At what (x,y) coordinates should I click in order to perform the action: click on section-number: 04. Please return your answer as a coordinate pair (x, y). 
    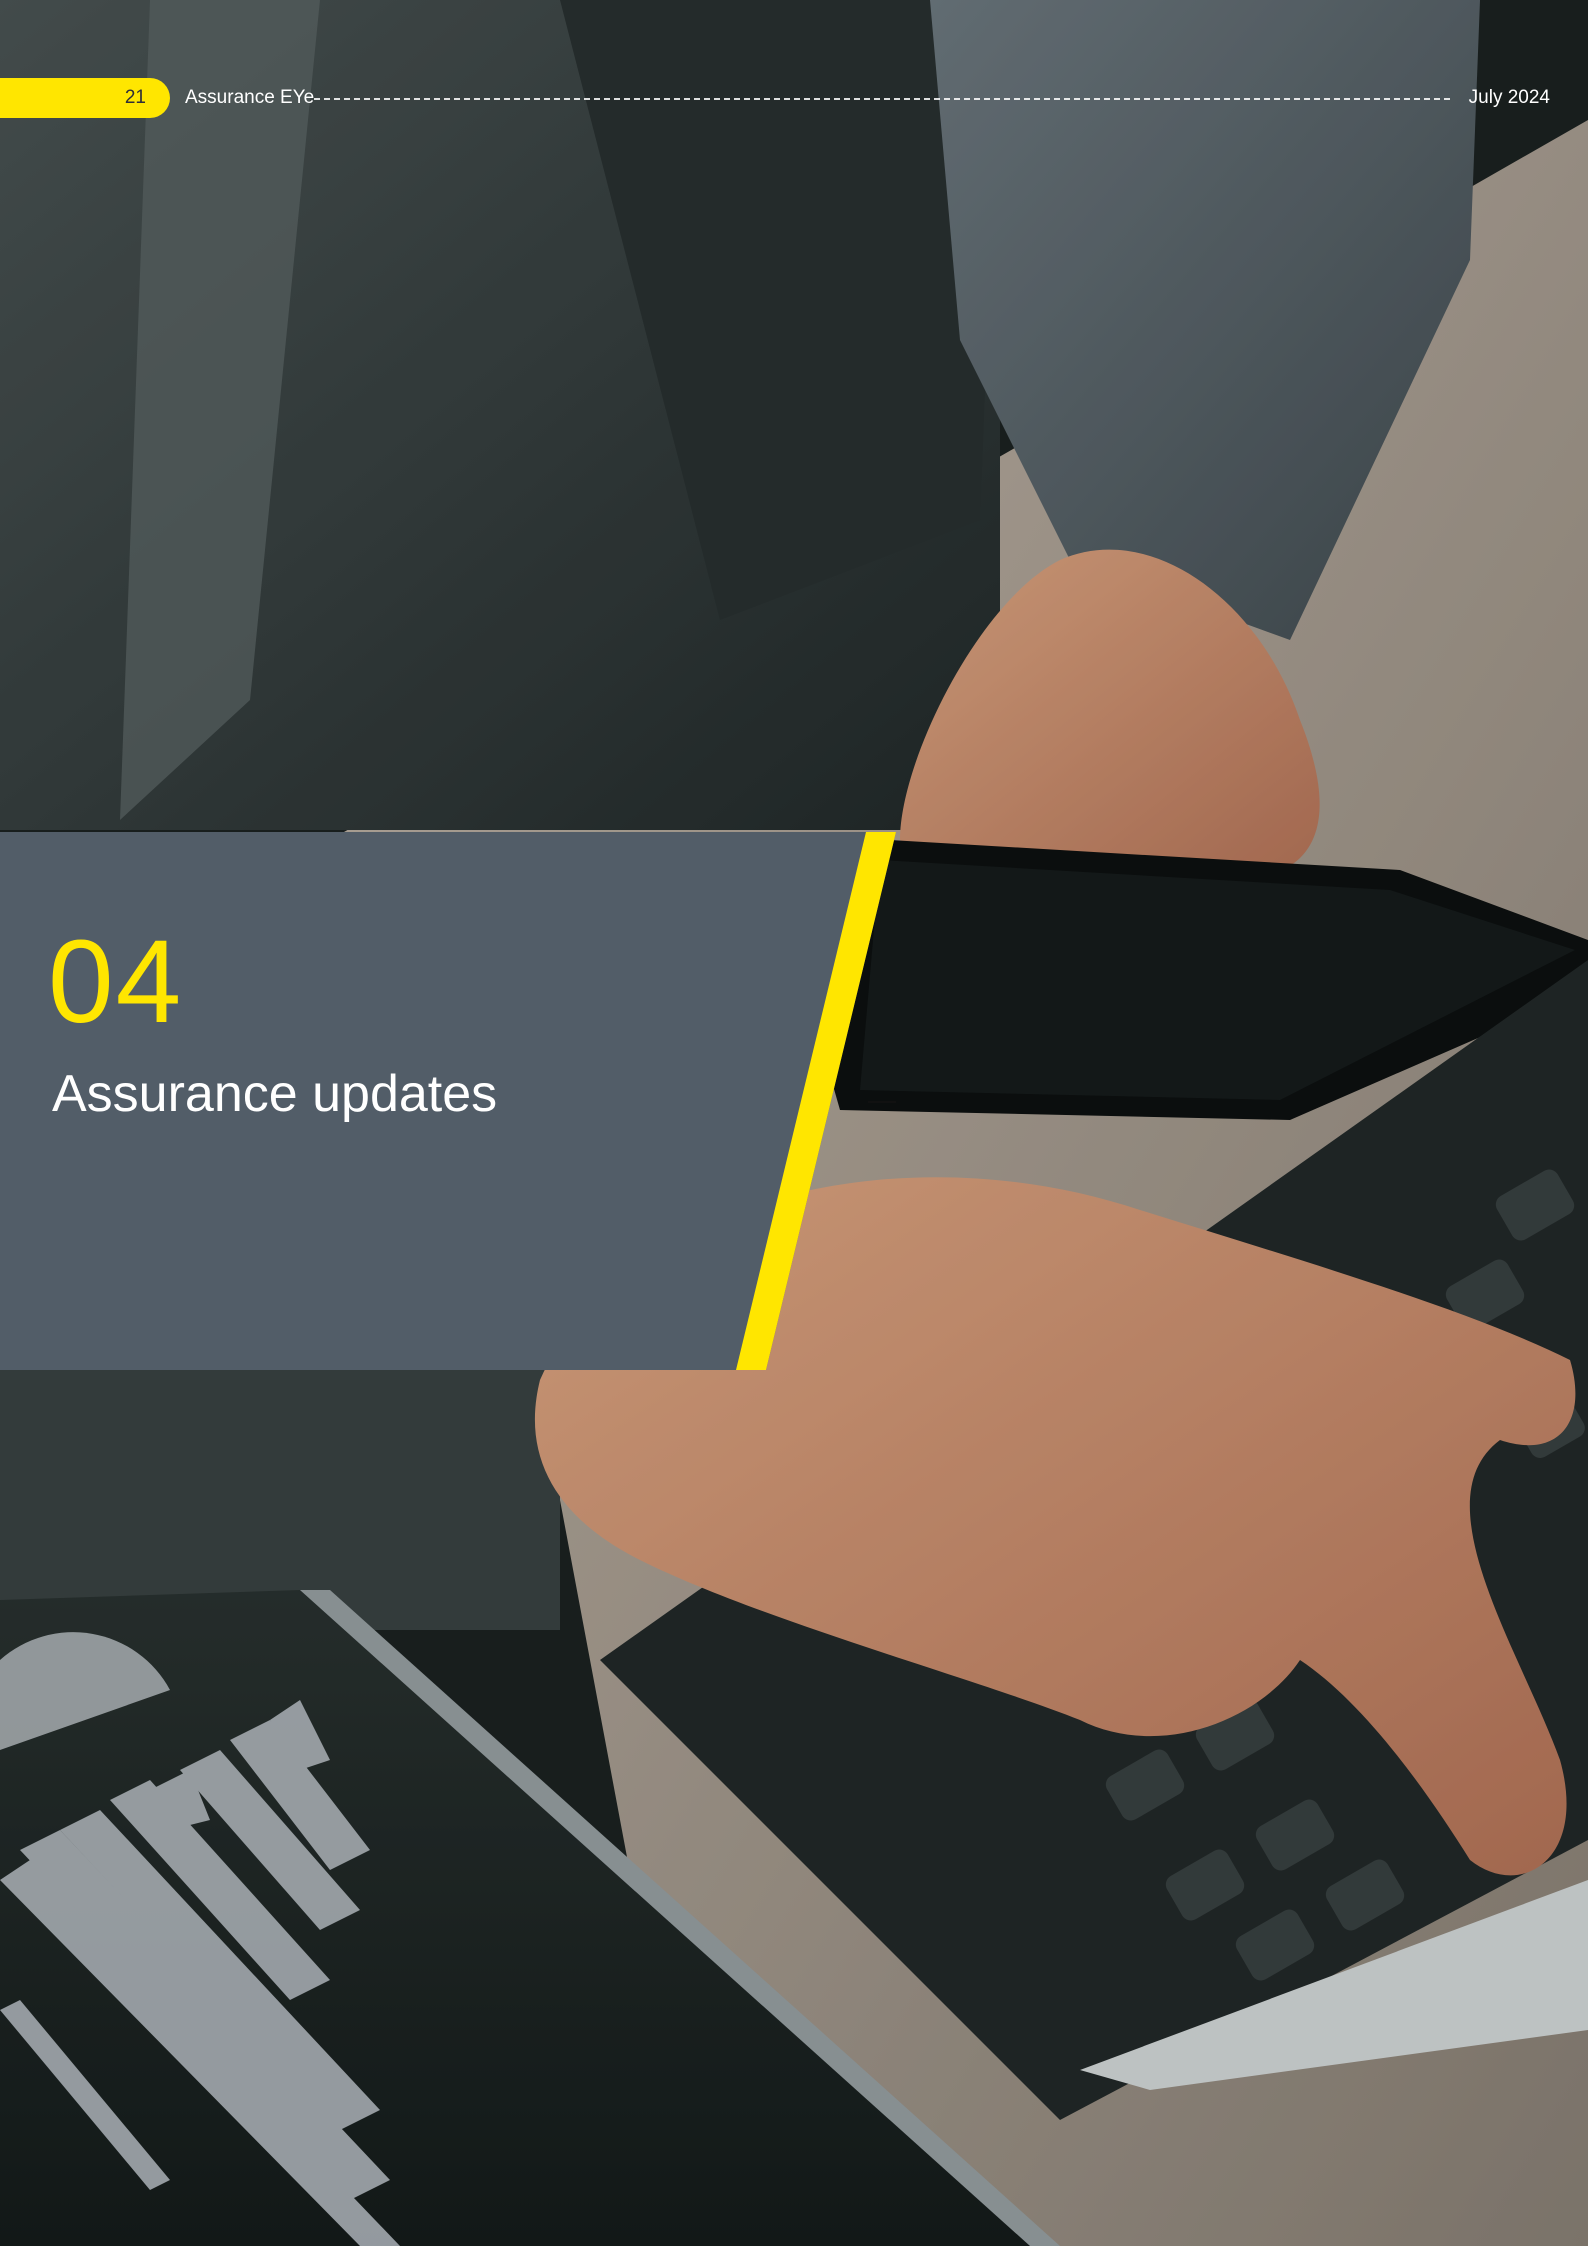
    Looking at the image, I should click on (116, 982).